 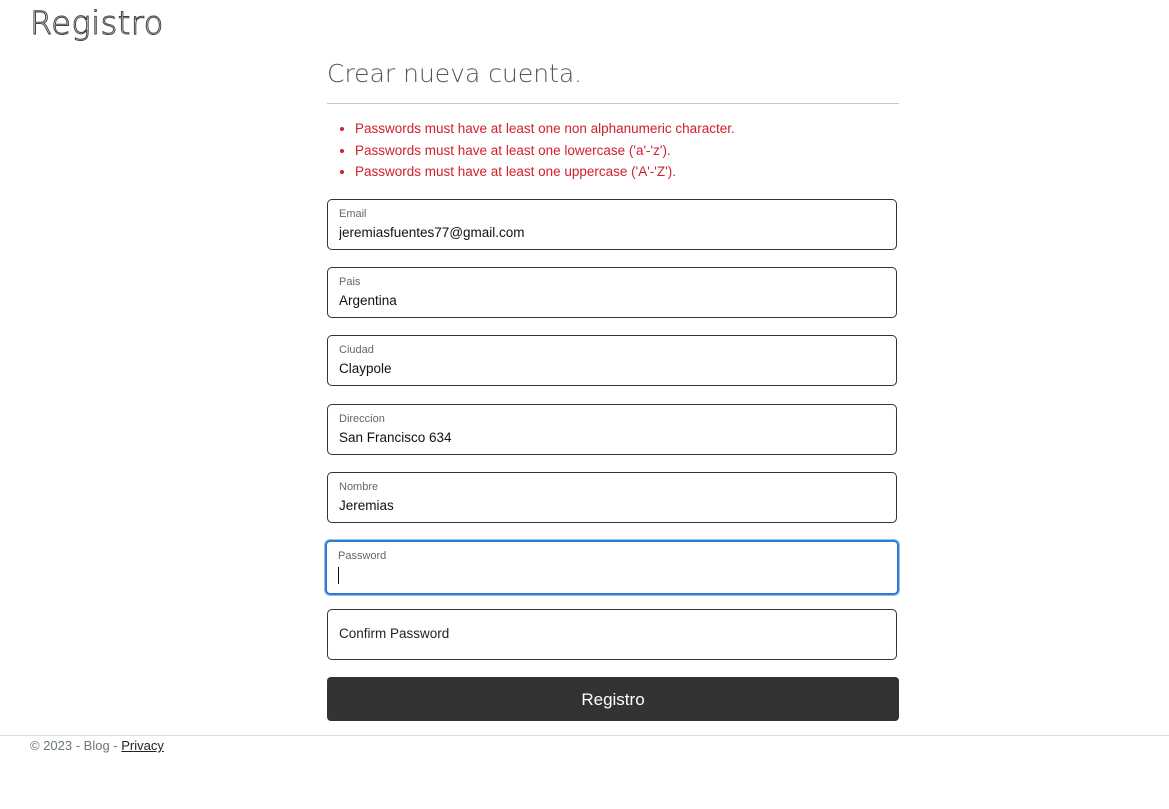 What do you see at coordinates (394, 633) in the screenshot?
I see `confirm-password-label: Confirm Password` at bounding box center [394, 633].